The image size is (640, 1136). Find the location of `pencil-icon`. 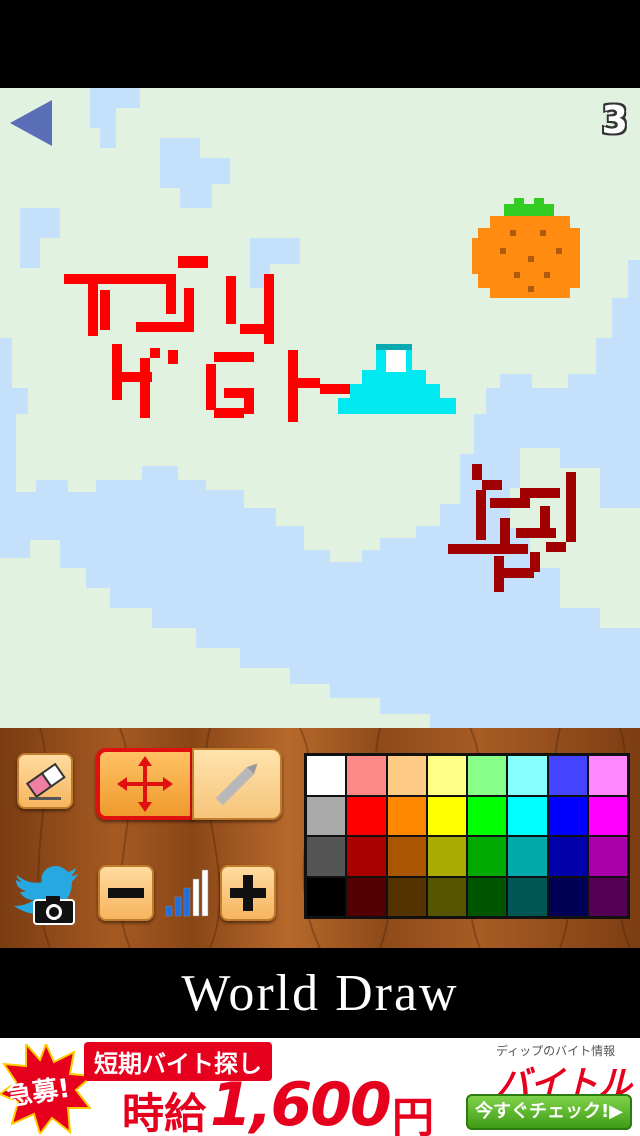

pencil-icon is located at coordinates (236, 784).